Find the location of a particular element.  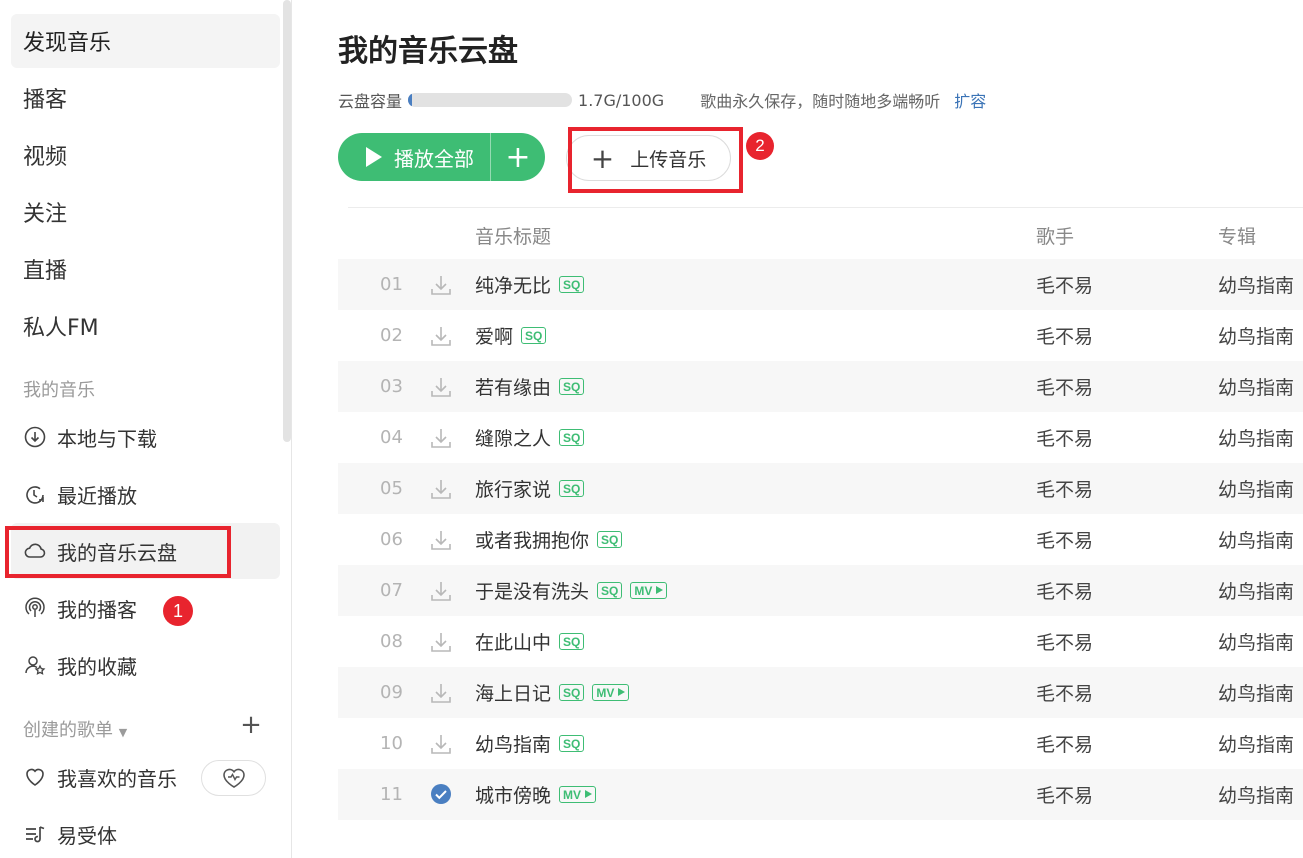

play-icon is located at coordinates (374, 157).